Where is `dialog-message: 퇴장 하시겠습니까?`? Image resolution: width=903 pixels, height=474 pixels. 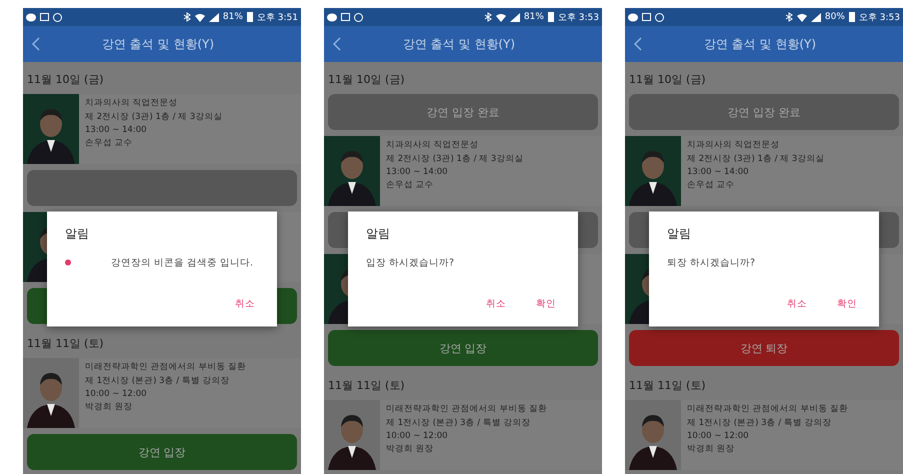 dialog-message: 퇴장 하시겠습니까? is located at coordinates (711, 263).